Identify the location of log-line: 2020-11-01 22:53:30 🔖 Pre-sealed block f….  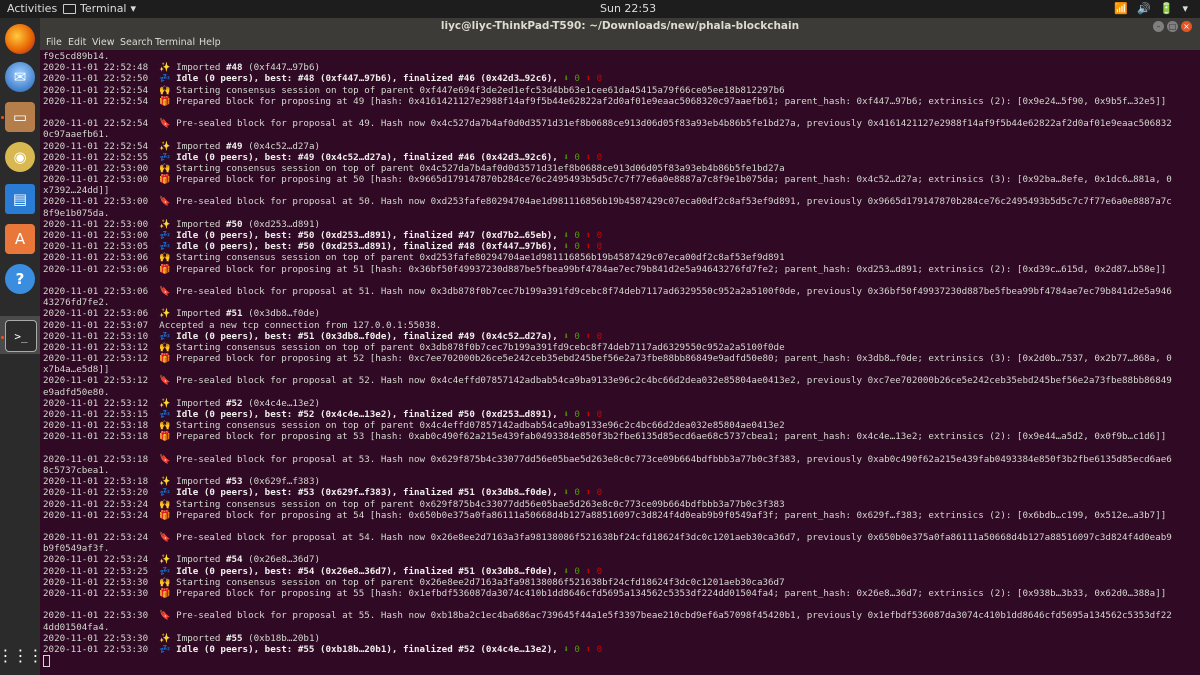
(620, 615).